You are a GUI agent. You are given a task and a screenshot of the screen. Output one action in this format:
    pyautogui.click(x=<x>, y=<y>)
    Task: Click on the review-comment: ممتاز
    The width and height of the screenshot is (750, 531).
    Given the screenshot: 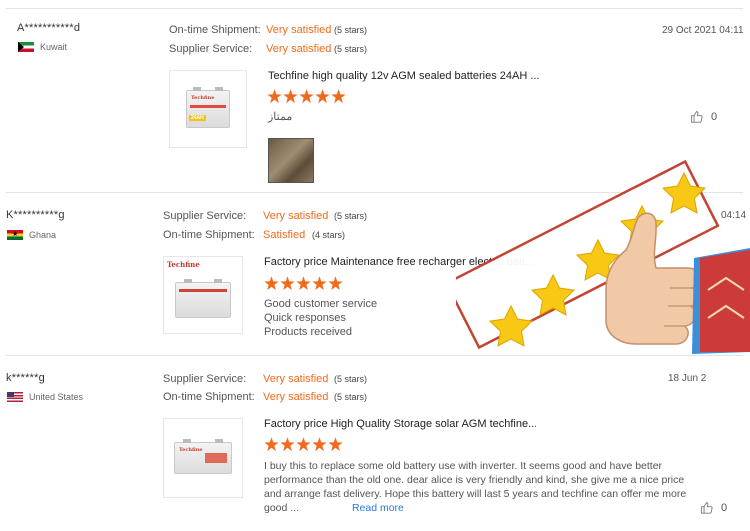 What is the action you would take?
    pyautogui.click(x=280, y=117)
    